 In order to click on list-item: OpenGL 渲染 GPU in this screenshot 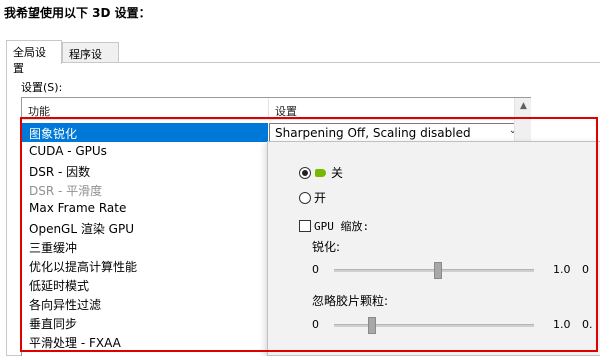, I will do `click(145, 227)`.